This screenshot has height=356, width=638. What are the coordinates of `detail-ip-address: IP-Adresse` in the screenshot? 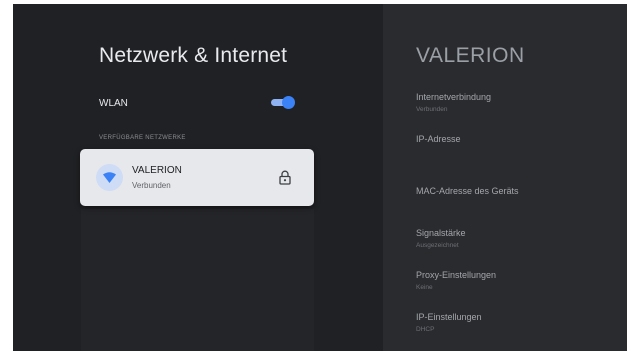 It's located at (438, 141).